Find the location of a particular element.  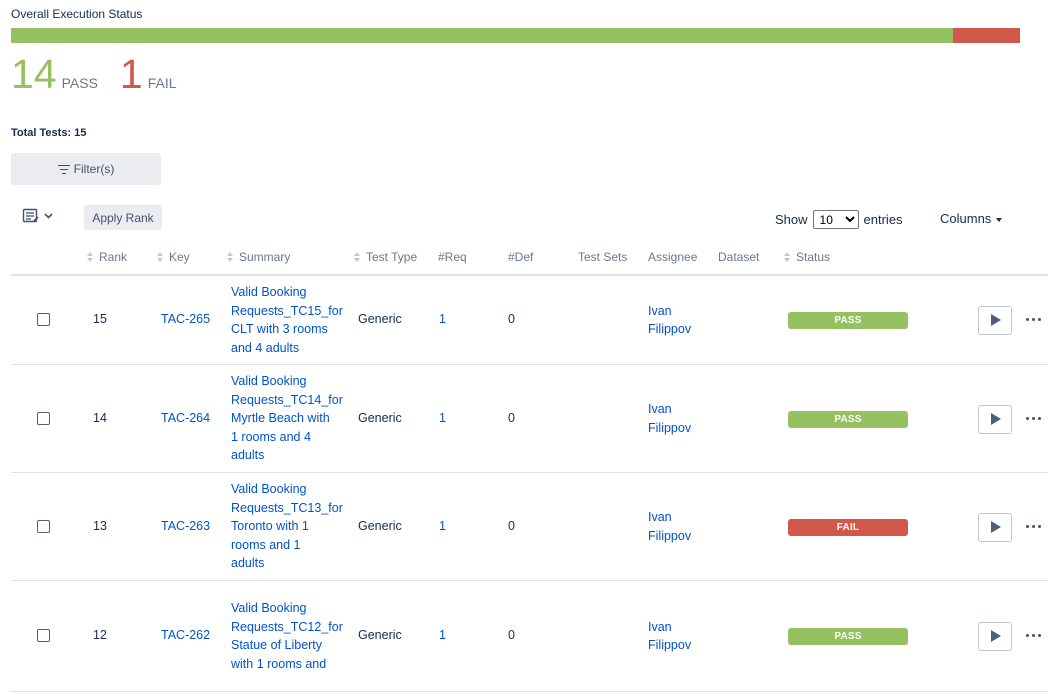

test-key-link: TAC-264 is located at coordinates (185, 418).